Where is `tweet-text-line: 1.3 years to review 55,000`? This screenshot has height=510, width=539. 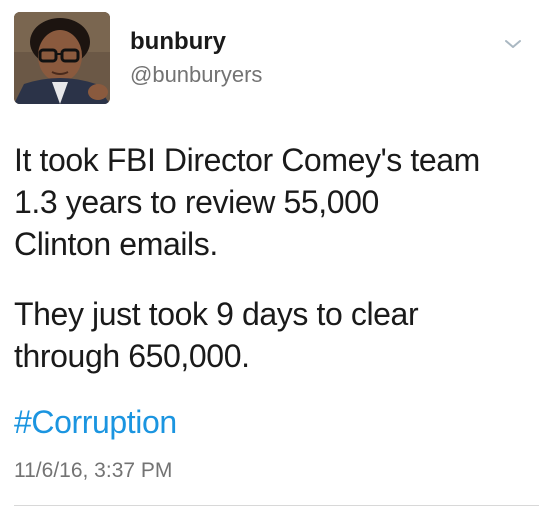
tweet-text-line: 1.3 years to review 55,000 is located at coordinates (196, 202).